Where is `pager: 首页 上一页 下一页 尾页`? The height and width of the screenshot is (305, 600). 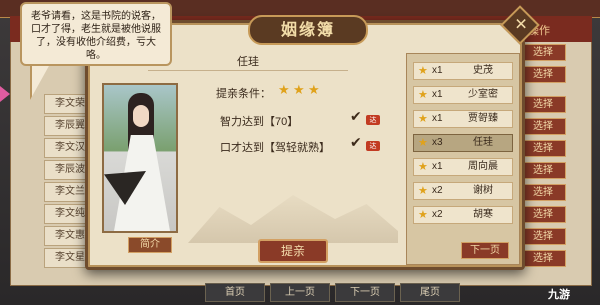 pager: 首页 上一页 下一页 尾页 is located at coordinates (400, 293).